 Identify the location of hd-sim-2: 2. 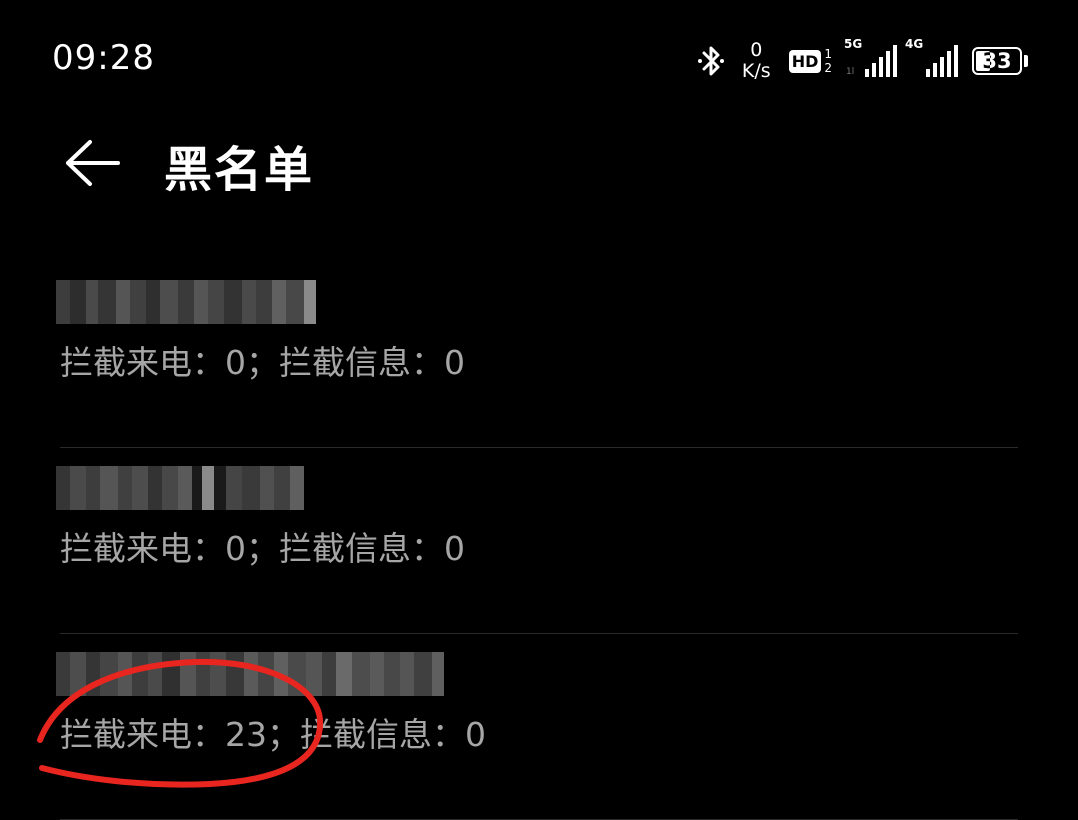
(828, 68).